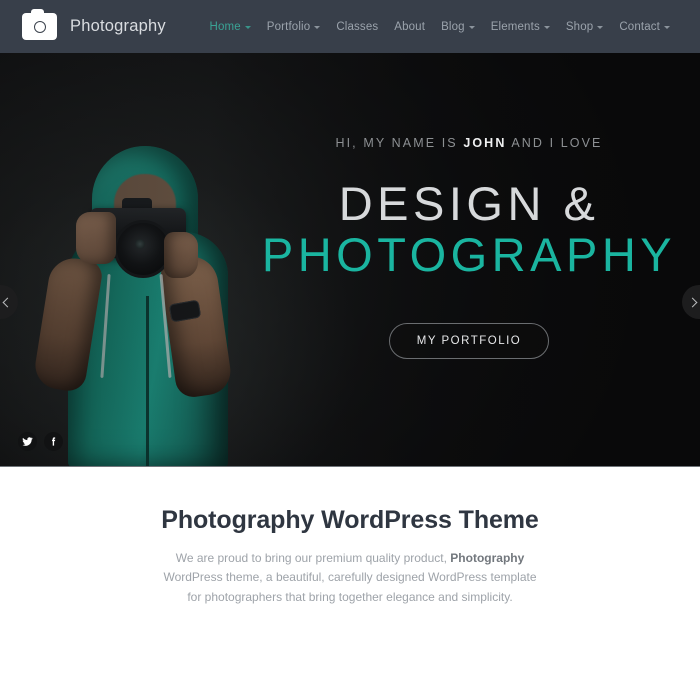 The image size is (700, 700). I want to click on nav-label: Contact, so click(639, 26).